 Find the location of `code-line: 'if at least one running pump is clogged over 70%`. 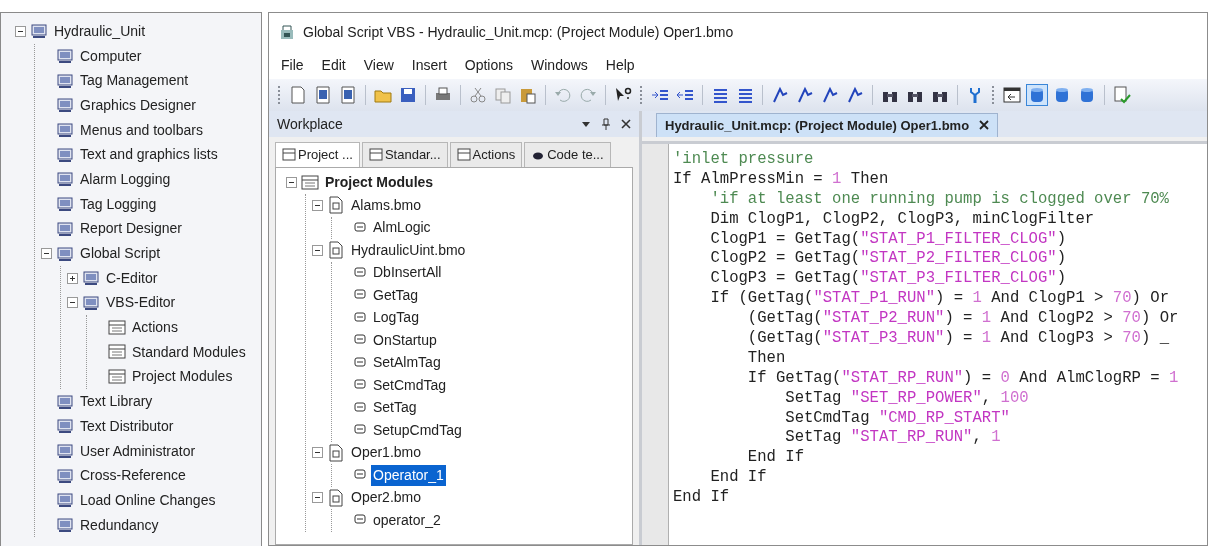

code-line: 'if at least one running pump is clogged over 70% is located at coordinates (939, 199).